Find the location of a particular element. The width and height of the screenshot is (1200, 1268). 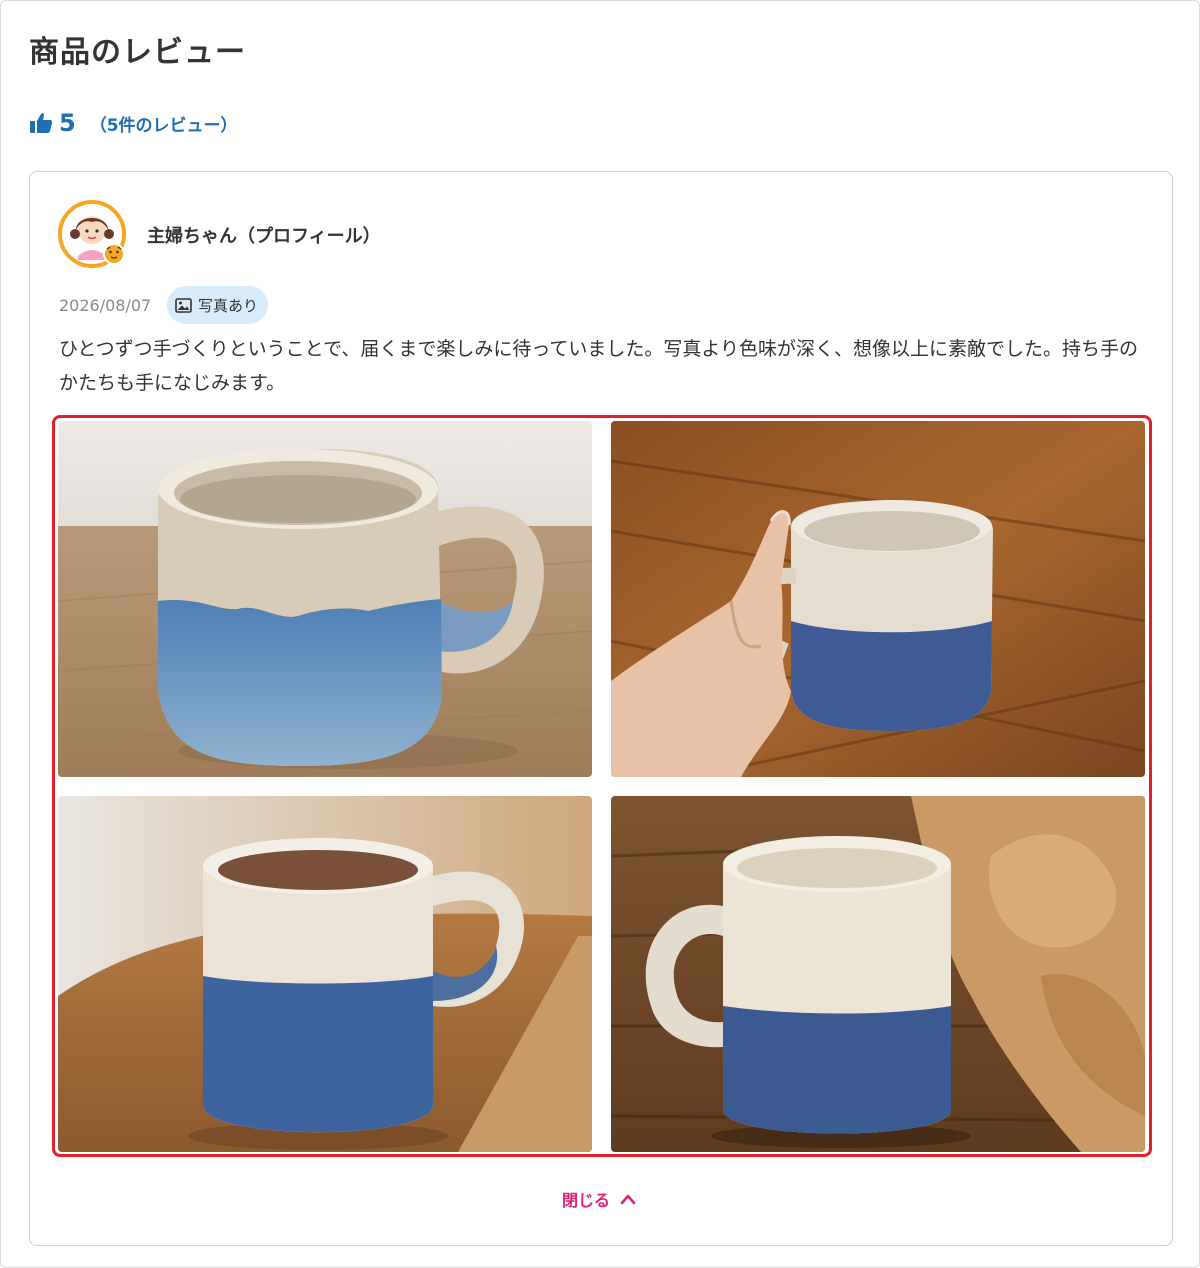

user-avatar is located at coordinates (92, 234).